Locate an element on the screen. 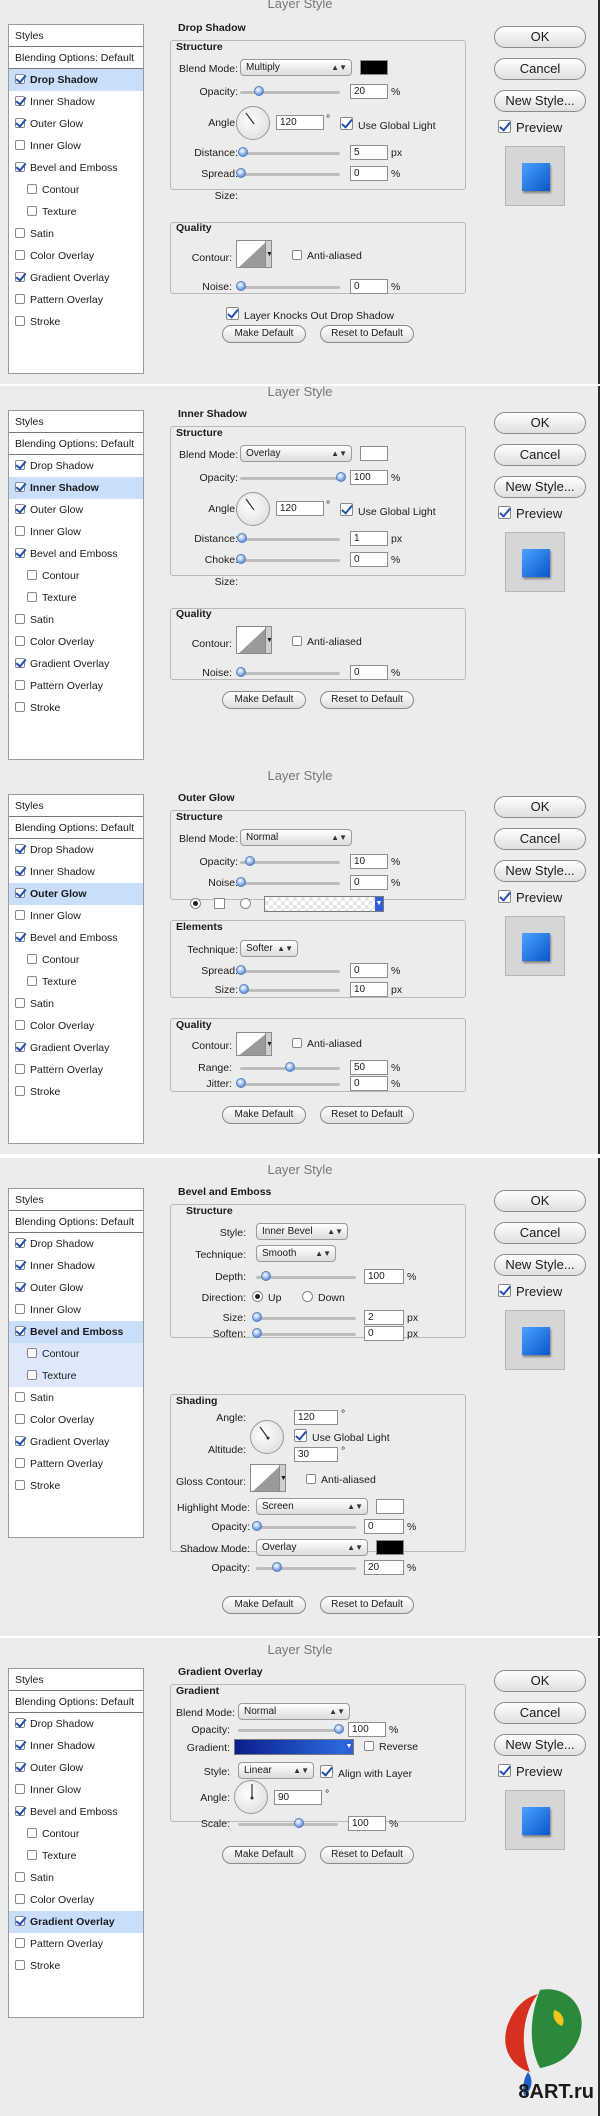  size-slider-knob is located at coordinates (257, 1317).